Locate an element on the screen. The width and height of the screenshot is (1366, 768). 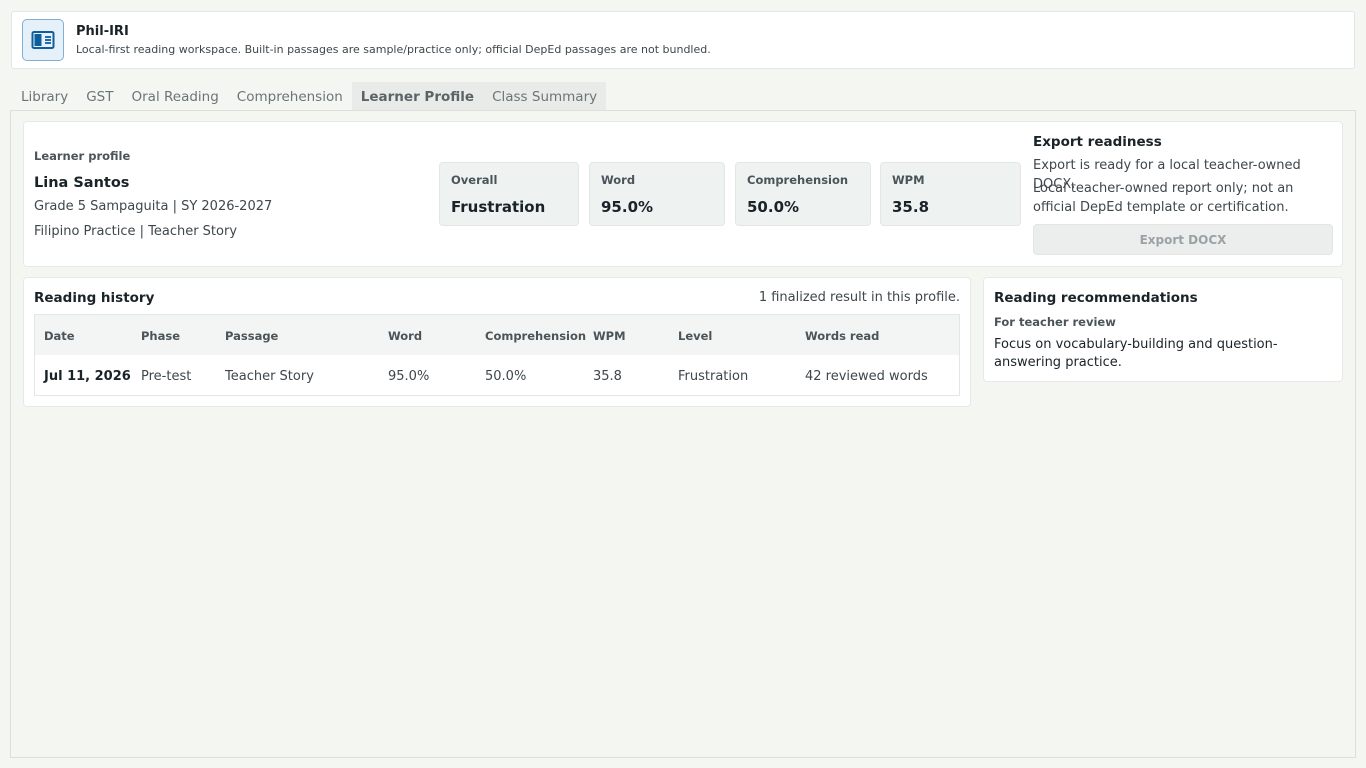
cell-words-read: 42 reviewed words is located at coordinates (866, 376).